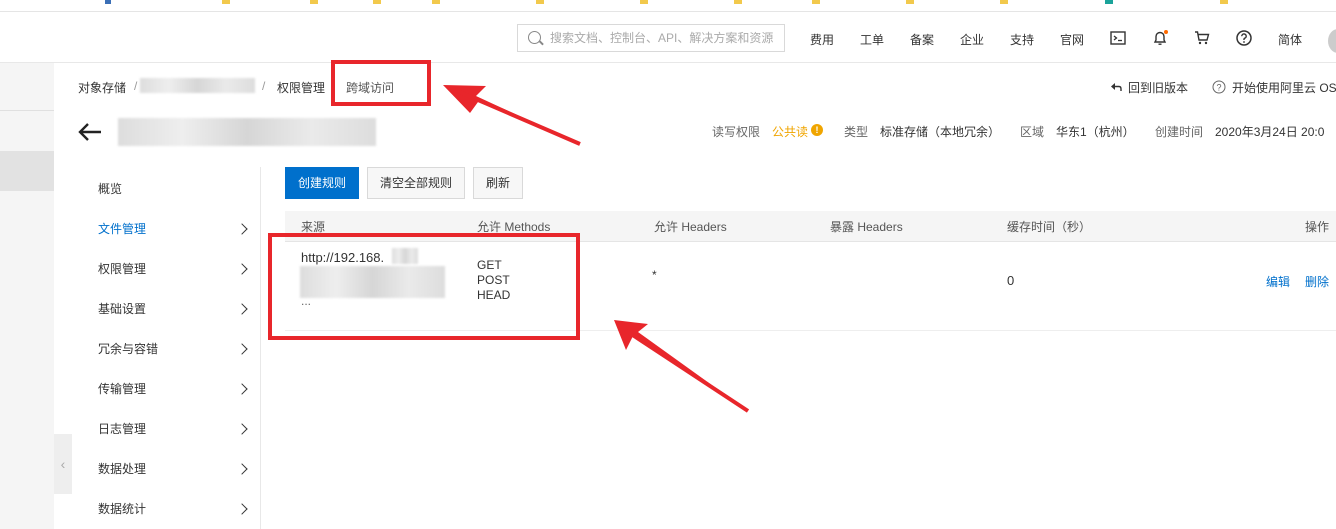 Image resolution: width=1336 pixels, height=529 pixels. I want to click on bookmarks-bar, so click(668, 6).